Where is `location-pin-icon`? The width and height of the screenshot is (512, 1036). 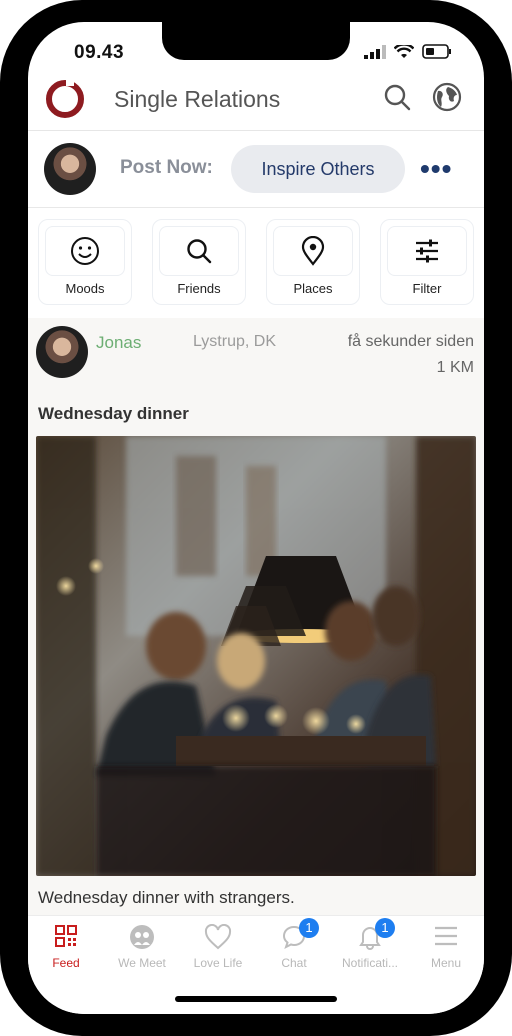
location-pin-icon is located at coordinates (313, 251).